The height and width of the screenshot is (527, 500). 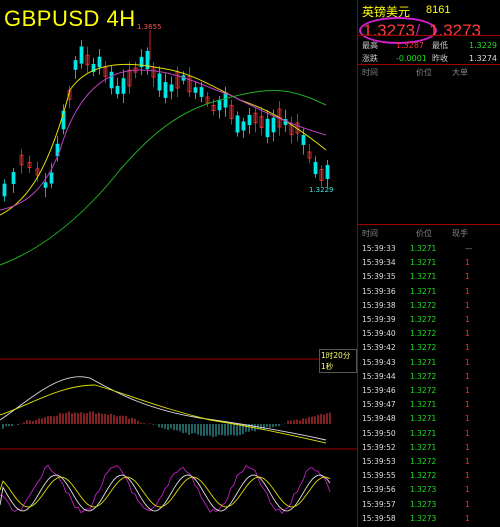 I want to click on prev-close-label: 昨收, so click(x=440, y=58).